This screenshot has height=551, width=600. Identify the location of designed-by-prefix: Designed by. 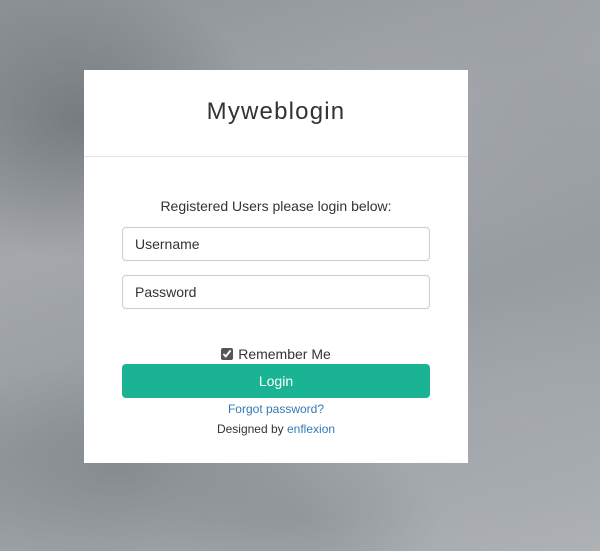
(250, 429).